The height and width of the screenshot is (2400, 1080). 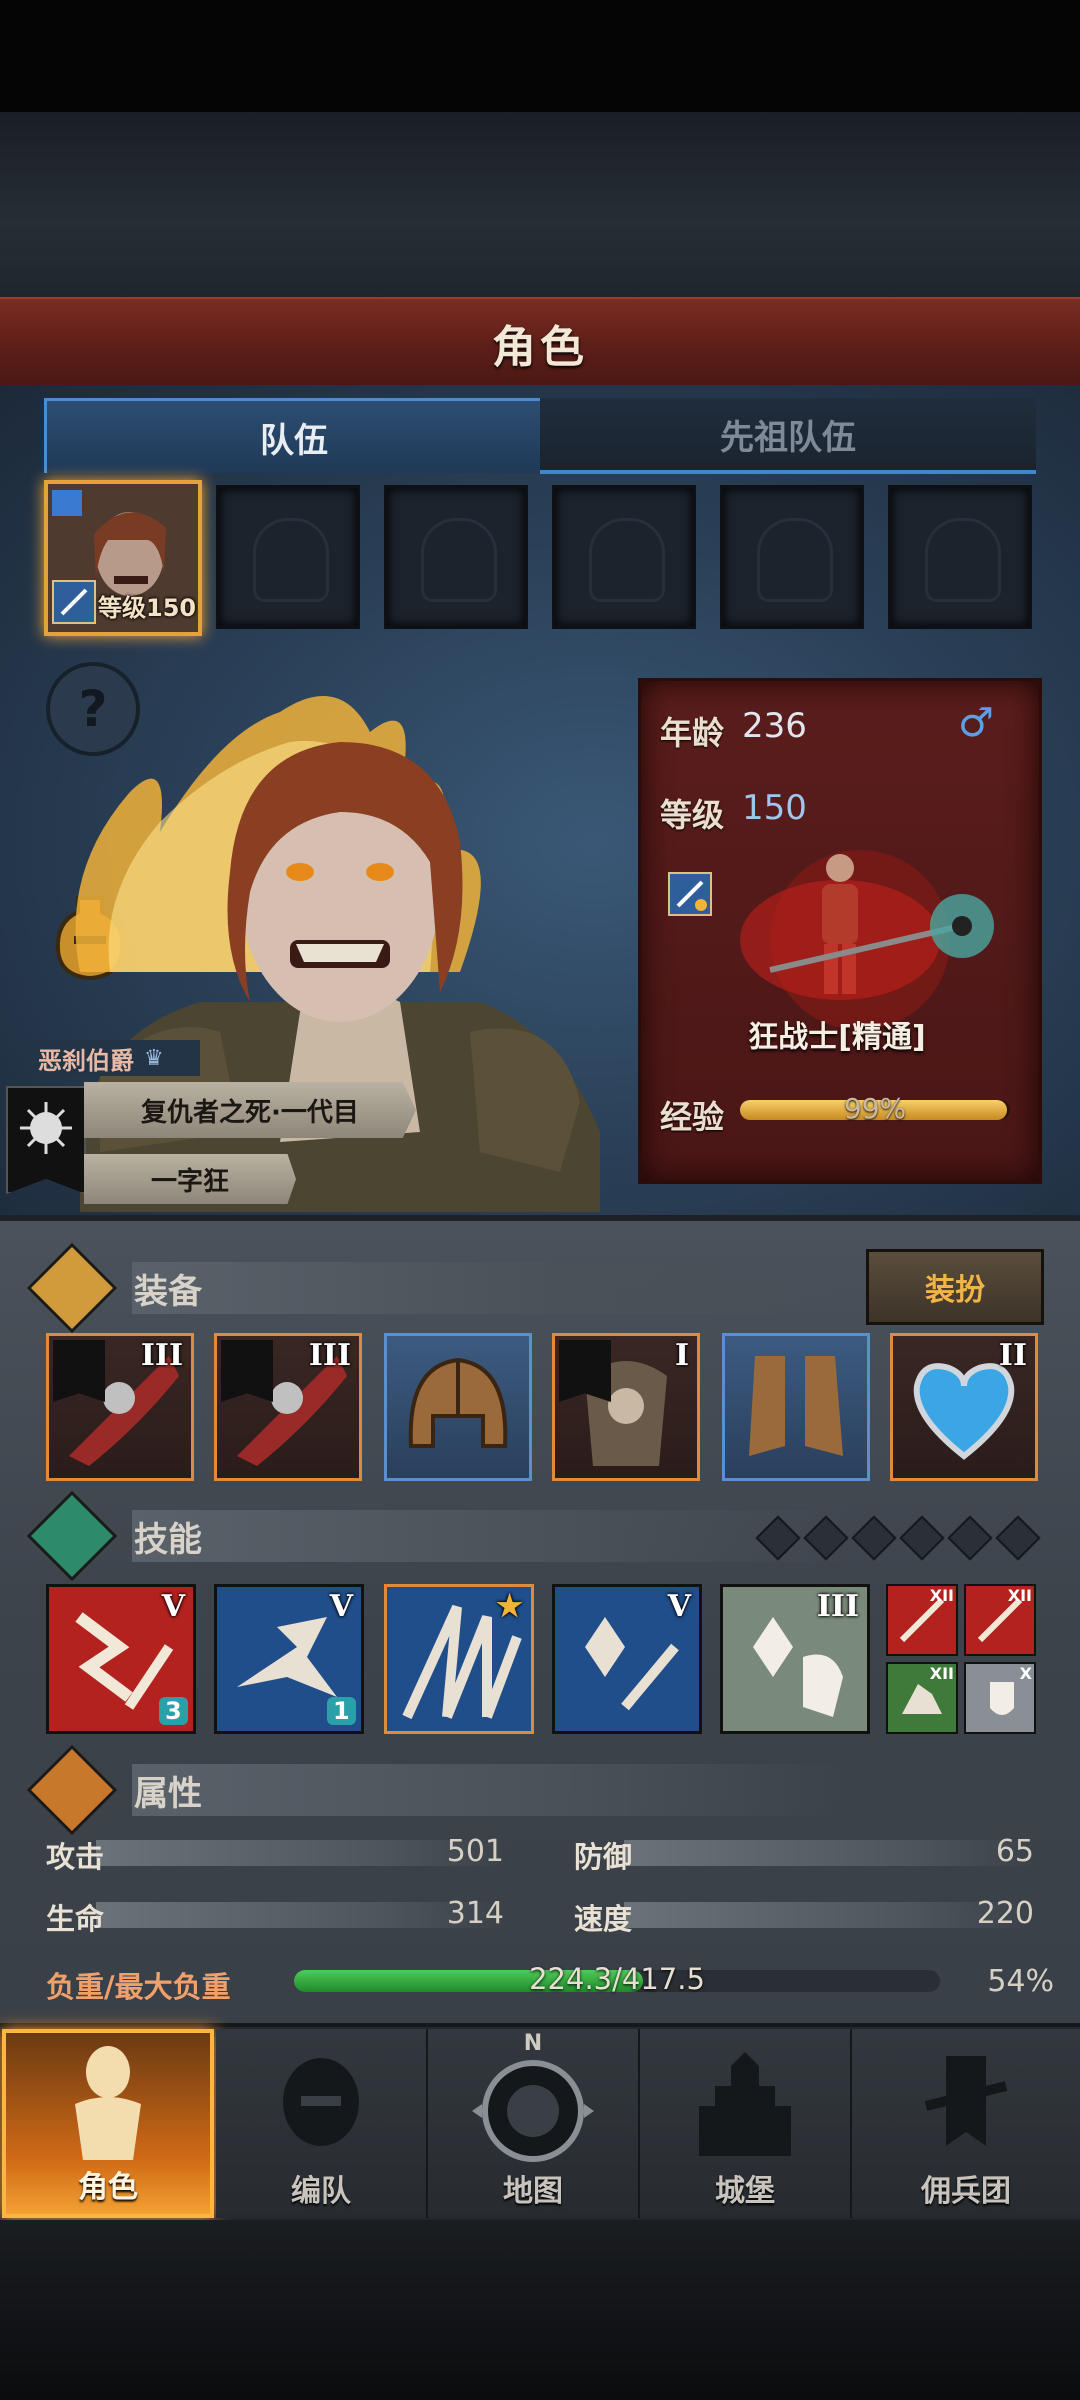 What do you see at coordinates (75, 1919) in the screenshot?
I see `hp-label: 生命` at bounding box center [75, 1919].